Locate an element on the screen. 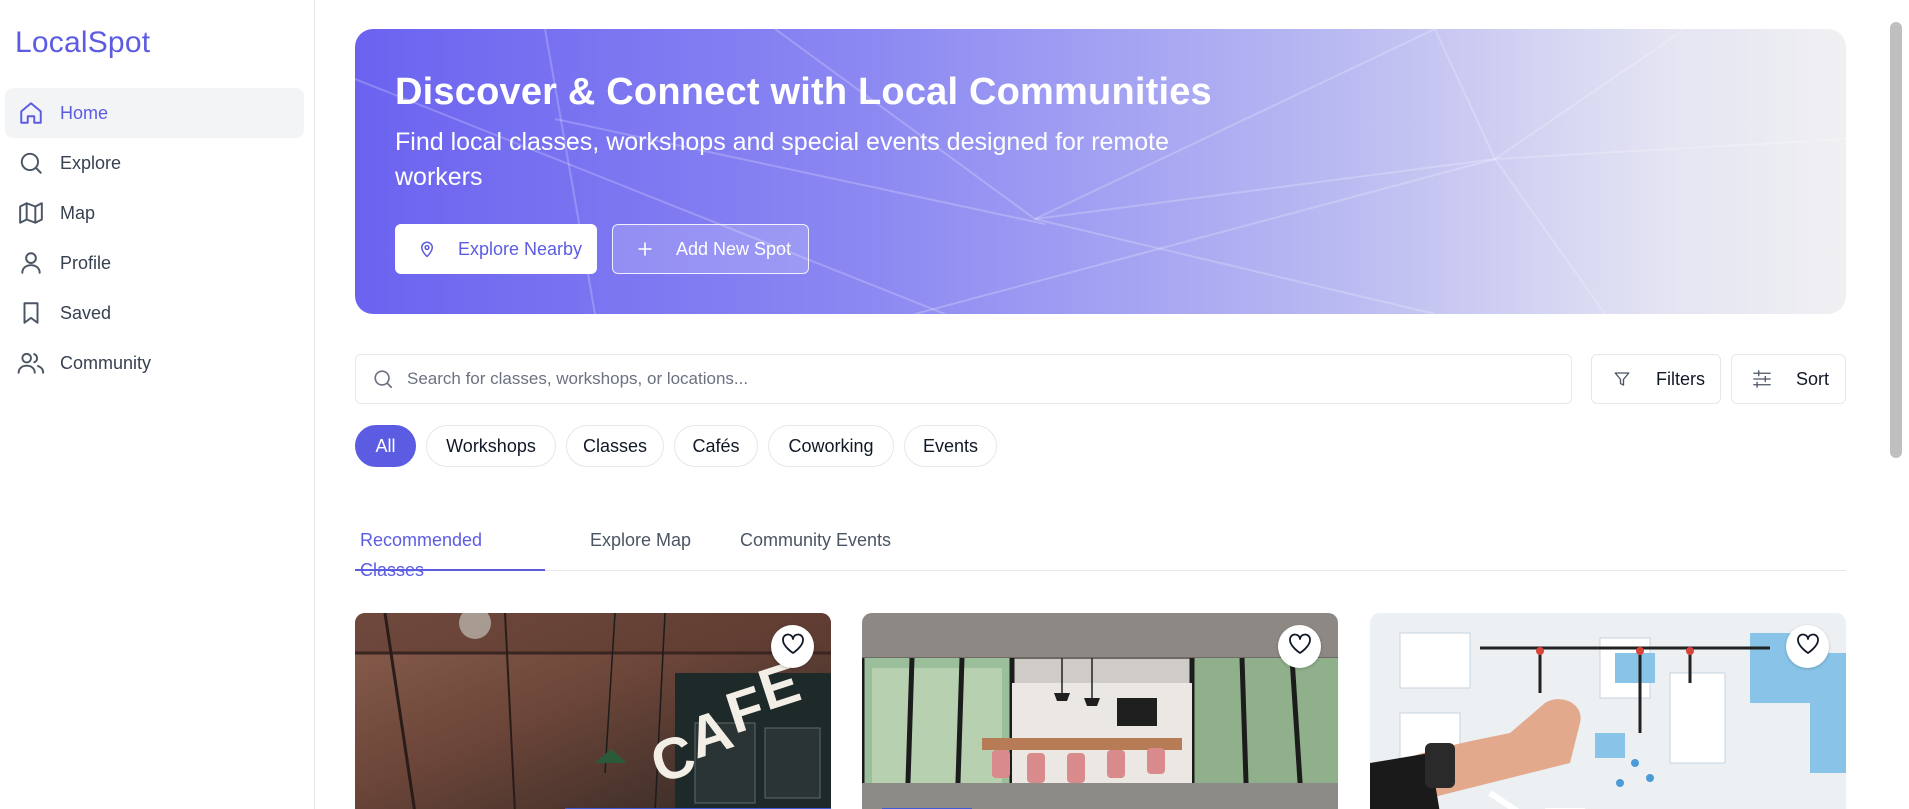  sort-label: Sort is located at coordinates (1813, 378).